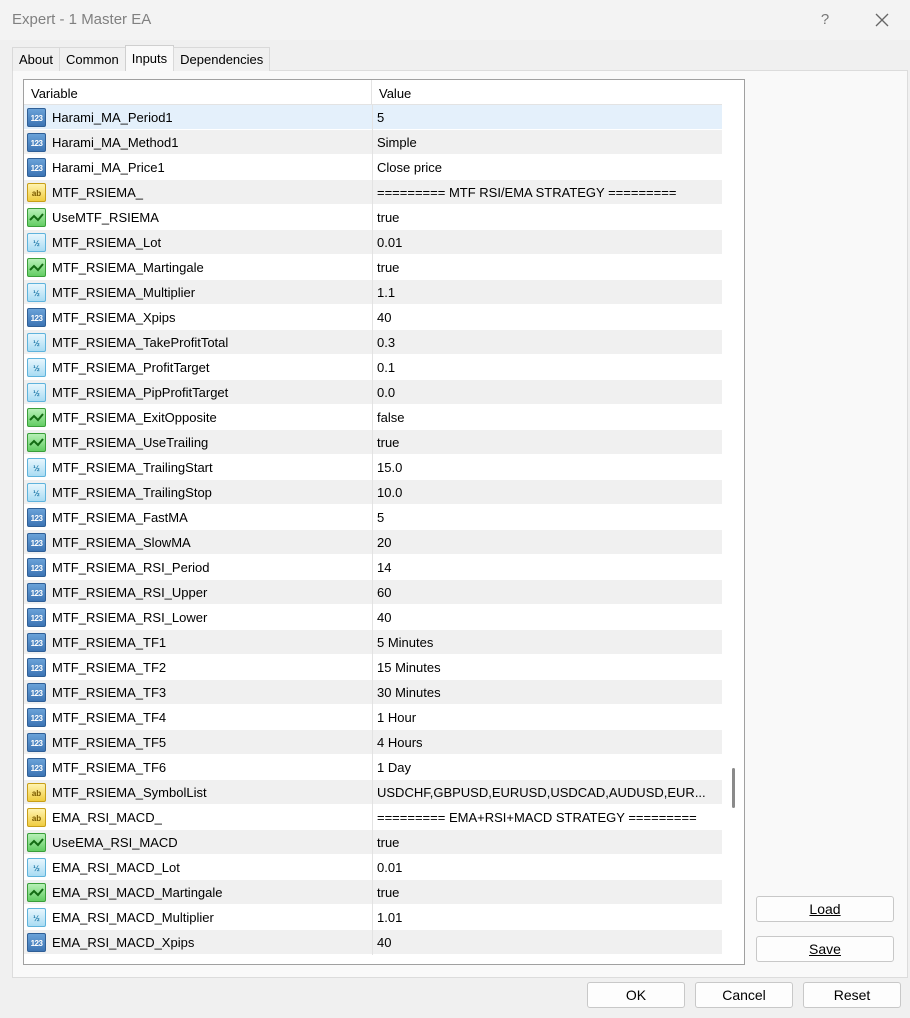 The height and width of the screenshot is (1018, 910). What do you see at coordinates (373, 367) in the screenshot?
I see `table-row: ½ MTF_RSIEMA_ProfitTarget 0.1` at bounding box center [373, 367].